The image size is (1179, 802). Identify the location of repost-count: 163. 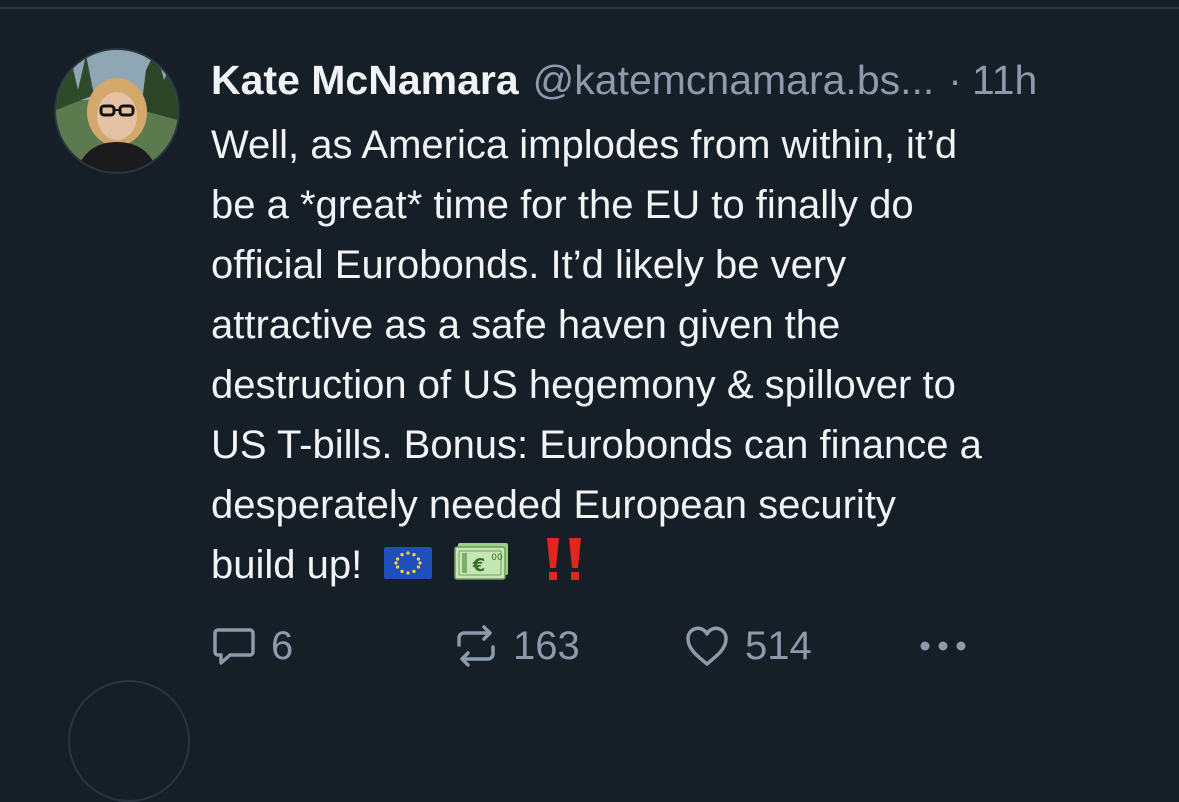
(546, 645).